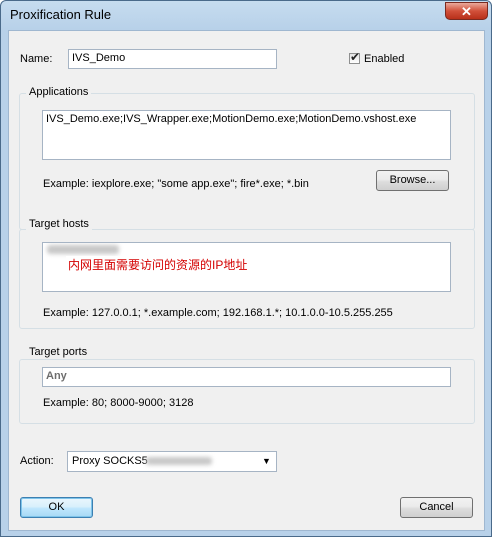 The image size is (492, 537). I want to click on target-hosts-title: Target hosts, so click(59, 224).